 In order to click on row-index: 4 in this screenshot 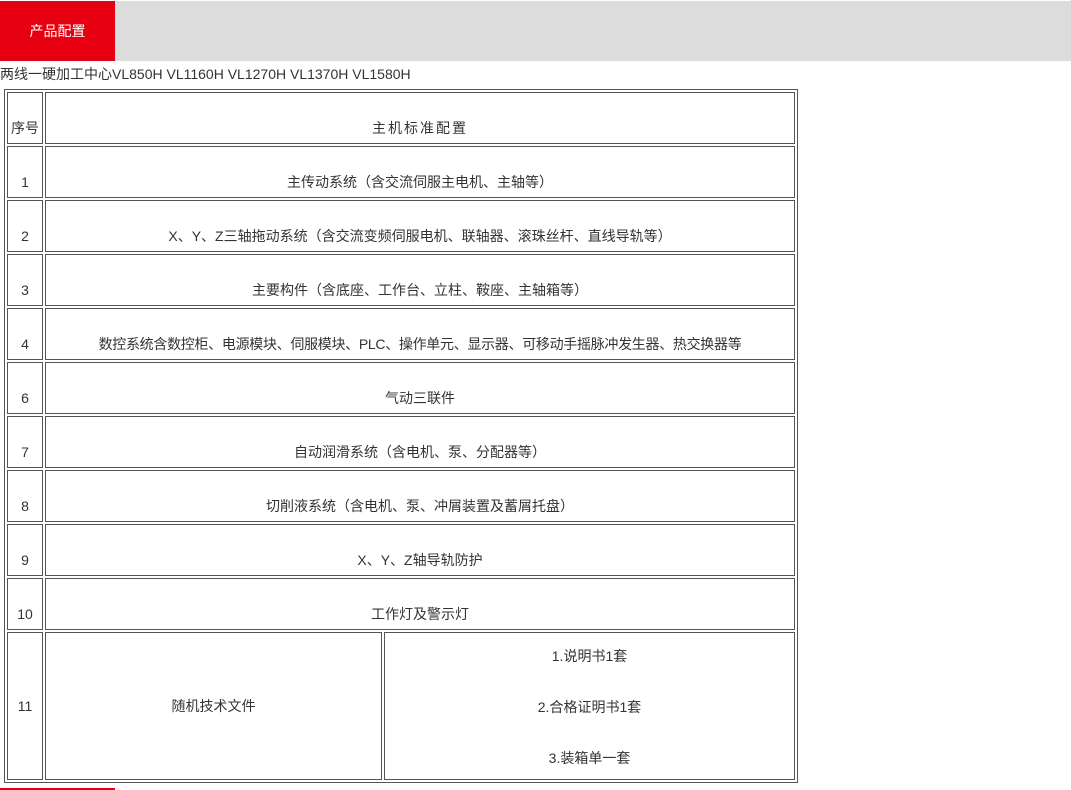, I will do `click(25, 334)`.